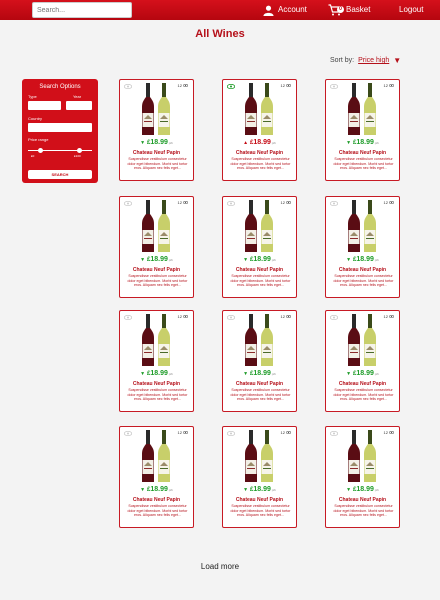 The width and height of the screenshot is (440, 600). Describe the element at coordinates (60, 87) in the screenshot. I see `filter-title: Search Options` at that location.